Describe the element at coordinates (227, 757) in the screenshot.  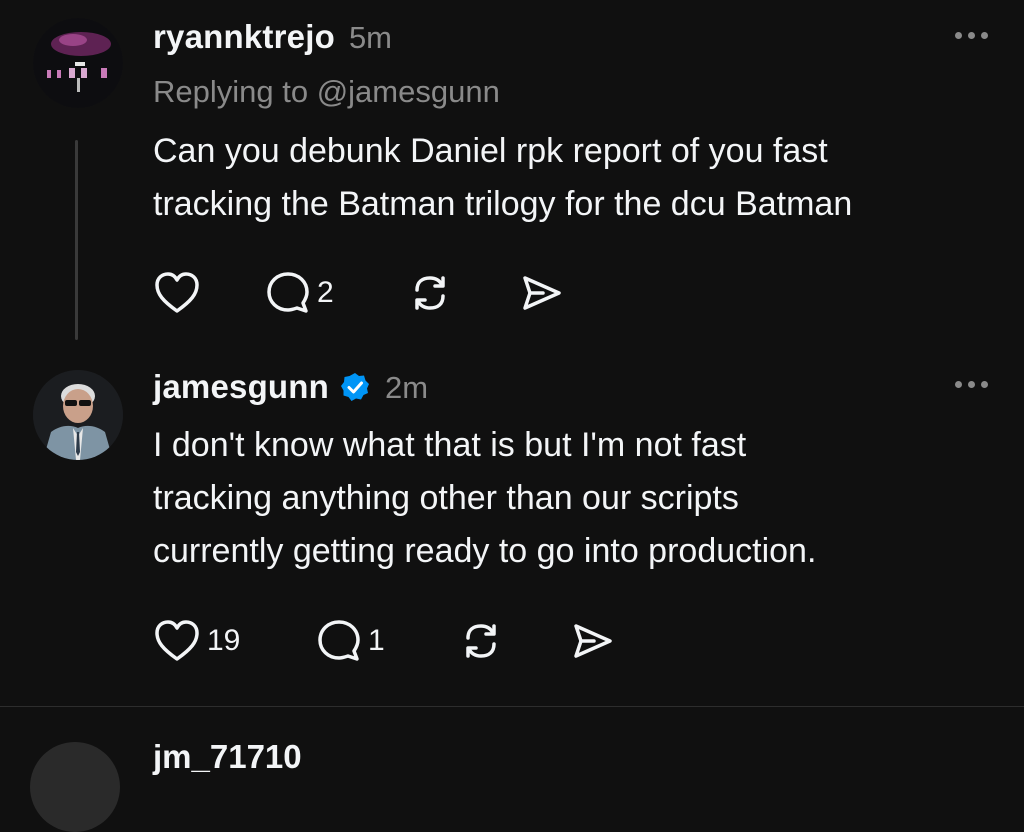
I see `username: jm_71710` at that location.